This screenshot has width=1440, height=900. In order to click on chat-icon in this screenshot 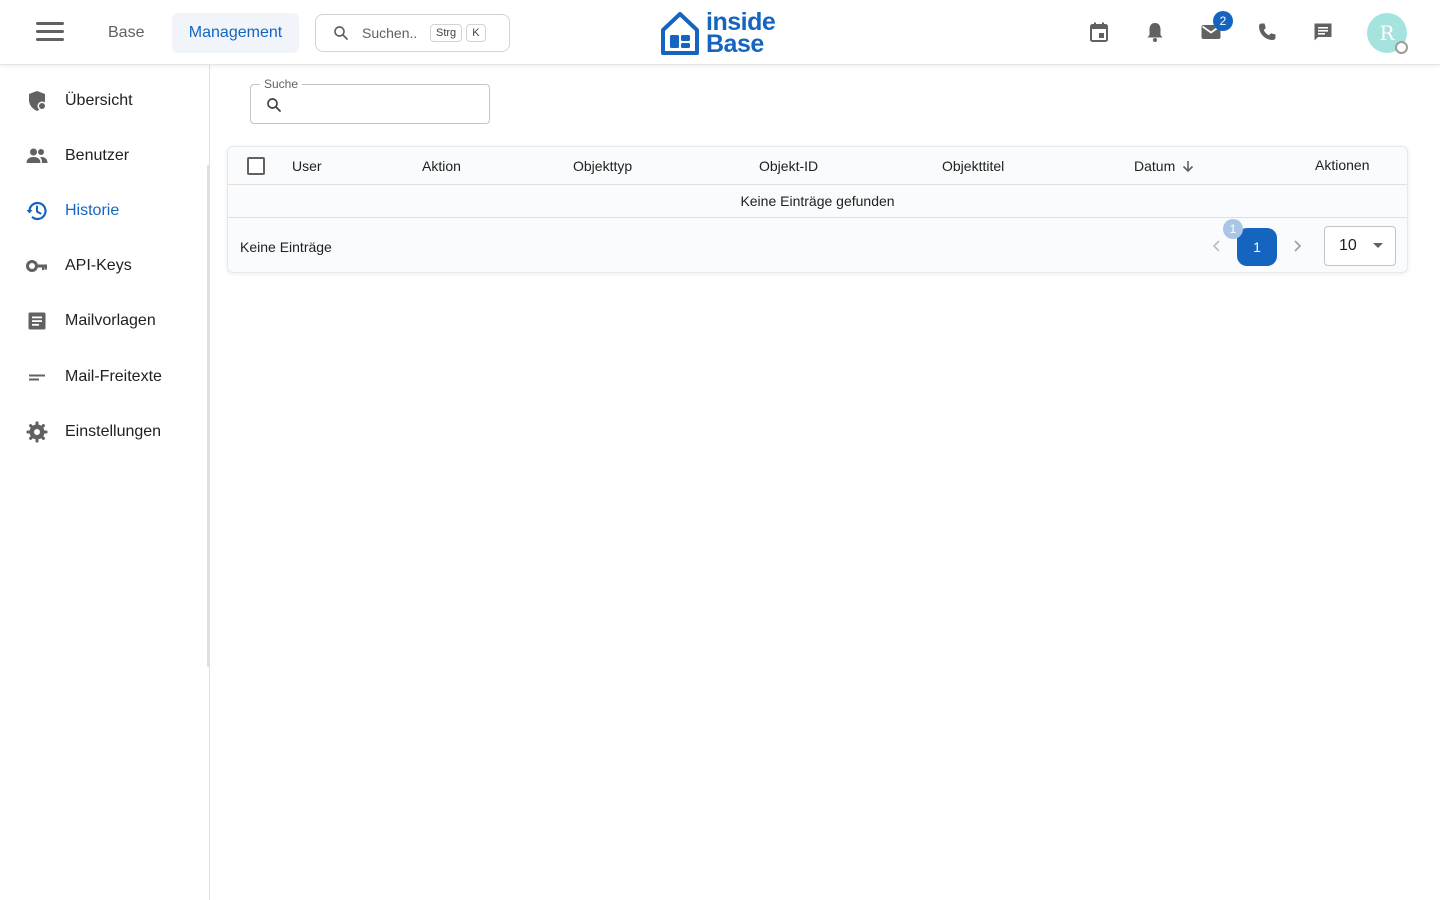, I will do `click(1323, 32)`.